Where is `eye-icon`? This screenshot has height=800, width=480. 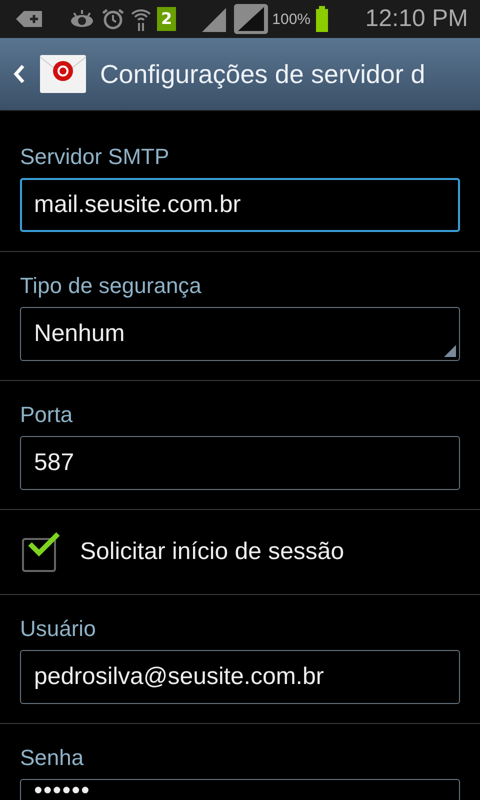 eye-icon is located at coordinates (82, 19).